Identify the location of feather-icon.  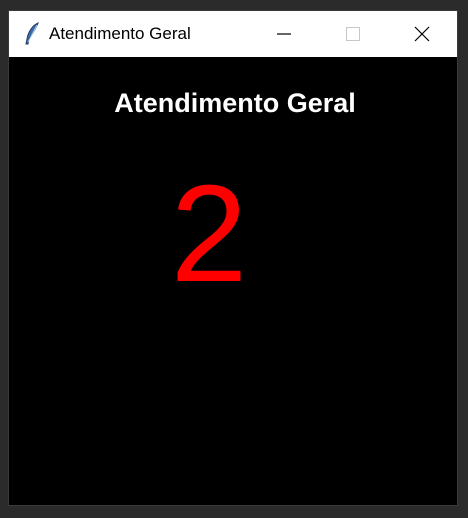
(32, 34).